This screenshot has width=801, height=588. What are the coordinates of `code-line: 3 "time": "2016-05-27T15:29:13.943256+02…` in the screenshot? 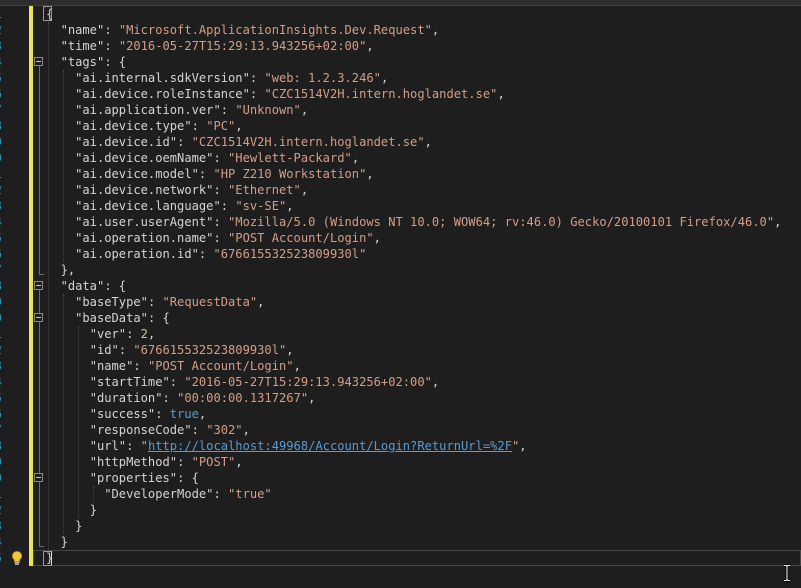 It's located at (400, 46).